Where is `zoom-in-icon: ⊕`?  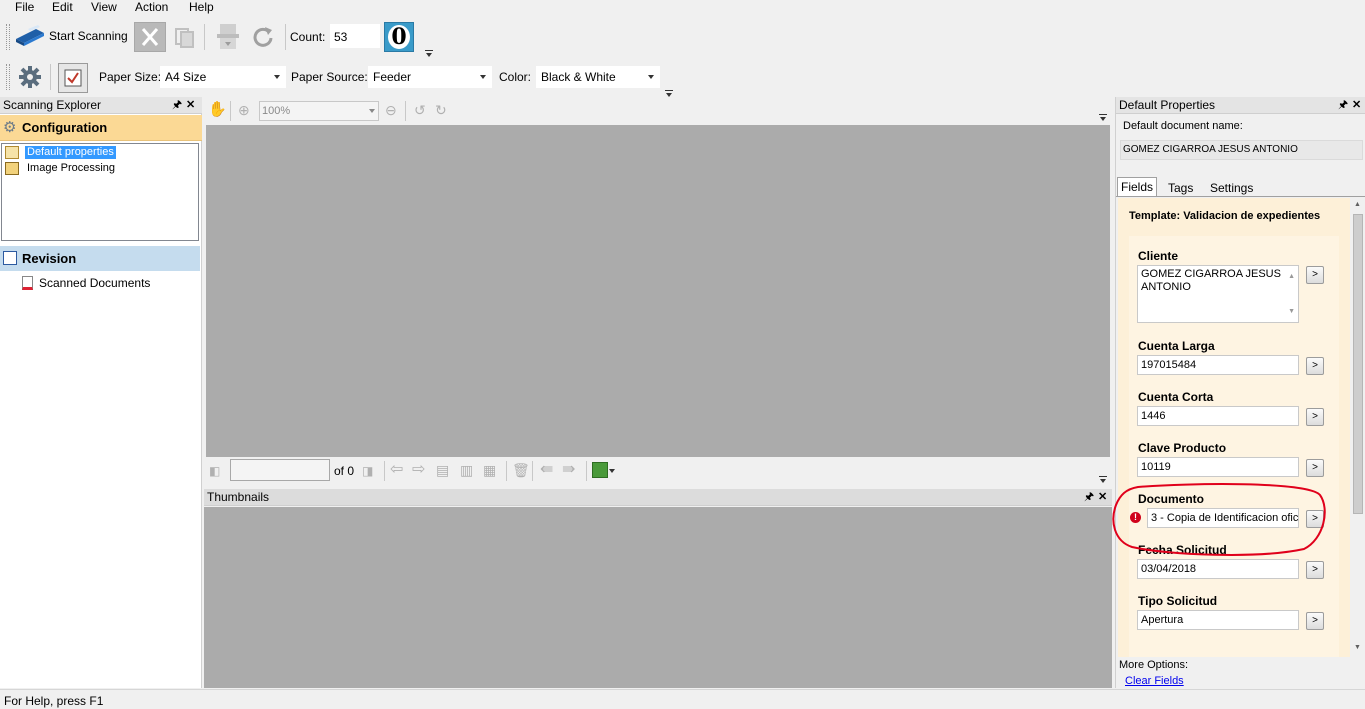
zoom-in-icon: ⊕ is located at coordinates (244, 110).